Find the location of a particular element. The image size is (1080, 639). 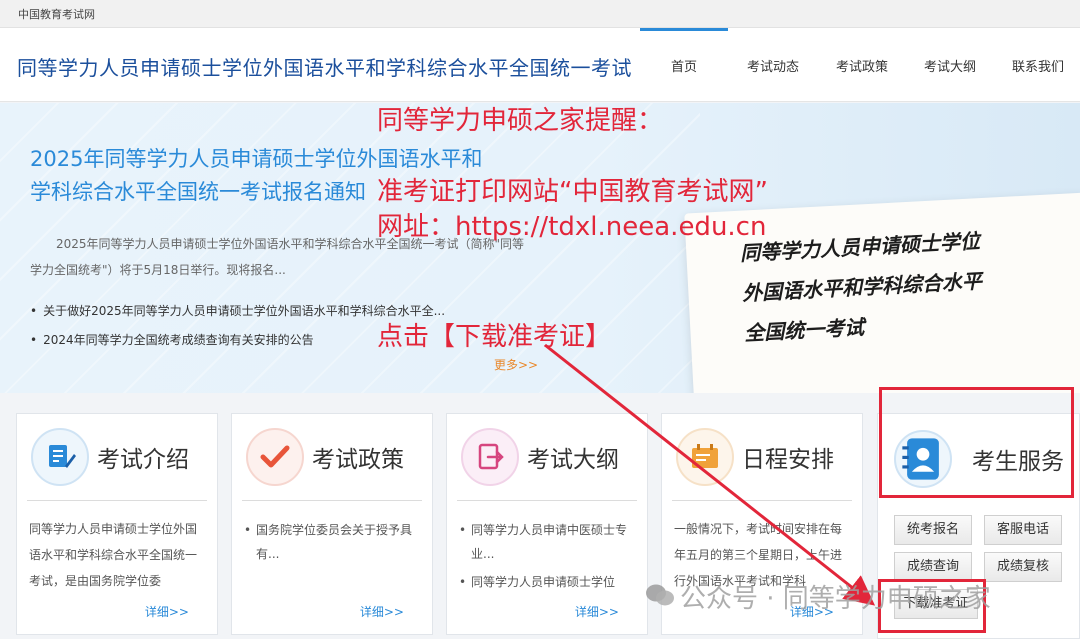

list-item: 同等学力人员申请硕士学位 is located at coordinates (548, 582).